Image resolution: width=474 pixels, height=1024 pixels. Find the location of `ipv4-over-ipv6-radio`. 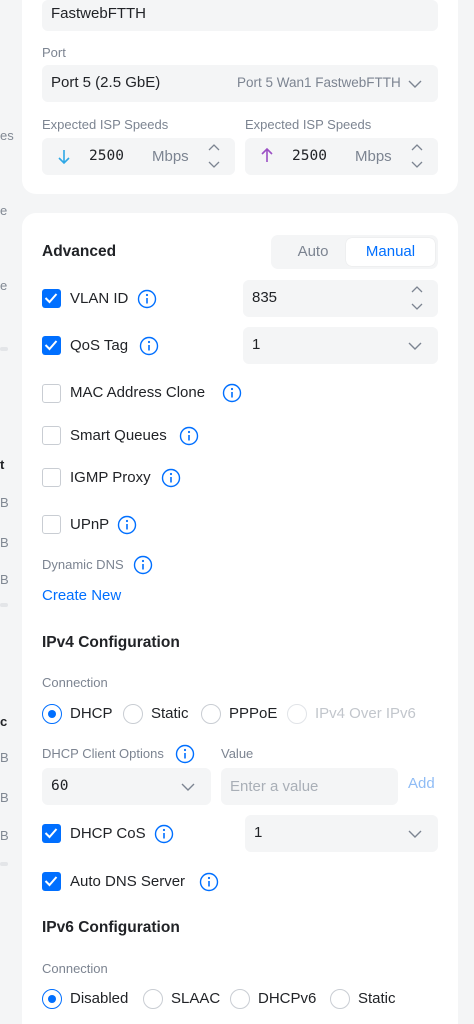

ipv4-over-ipv6-radio is located at coordinates (297, 714).